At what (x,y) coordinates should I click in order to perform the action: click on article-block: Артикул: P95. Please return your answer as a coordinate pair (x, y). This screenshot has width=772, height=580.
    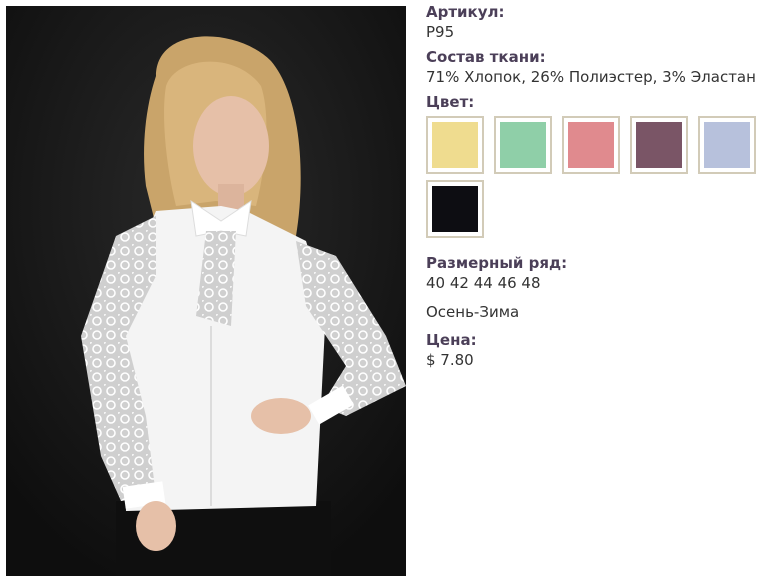
    Looking at the image, I should click on (596, 22).